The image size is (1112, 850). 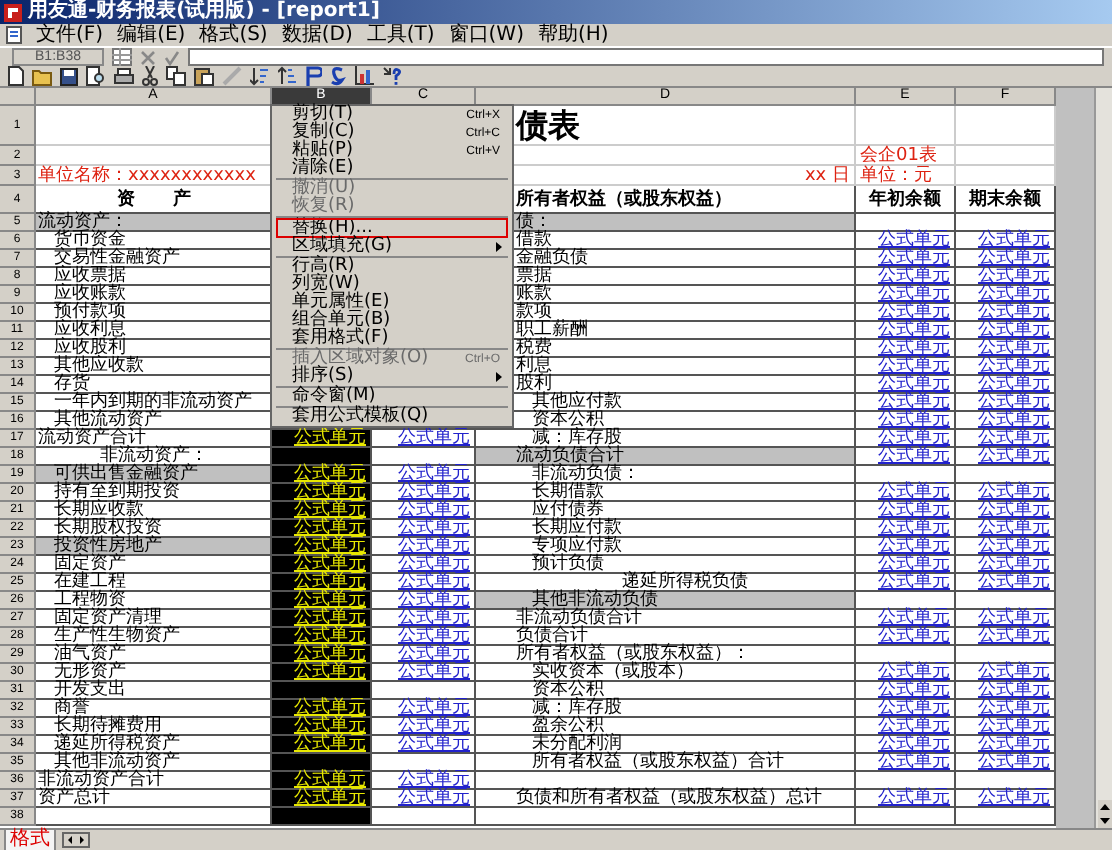 What do you see at coordinates (486, 35) in the screenshot?
I see `menu-item: 窗口(W)` at bounding box center [486, 35].